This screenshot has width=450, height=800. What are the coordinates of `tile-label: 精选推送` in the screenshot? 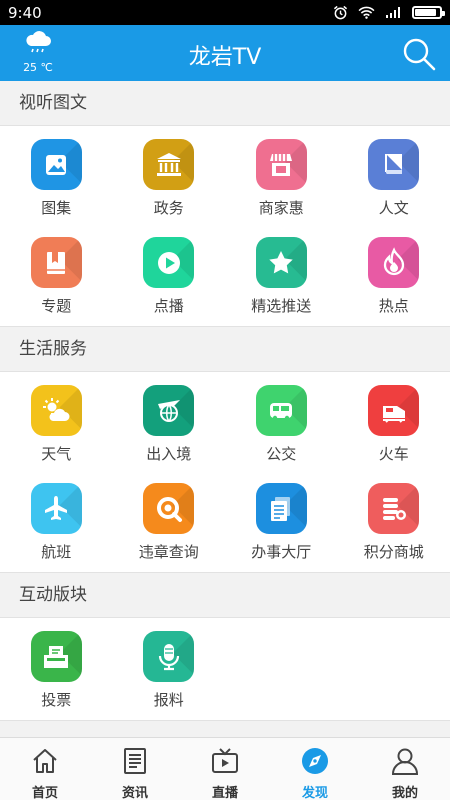 It's located at (281, 306).